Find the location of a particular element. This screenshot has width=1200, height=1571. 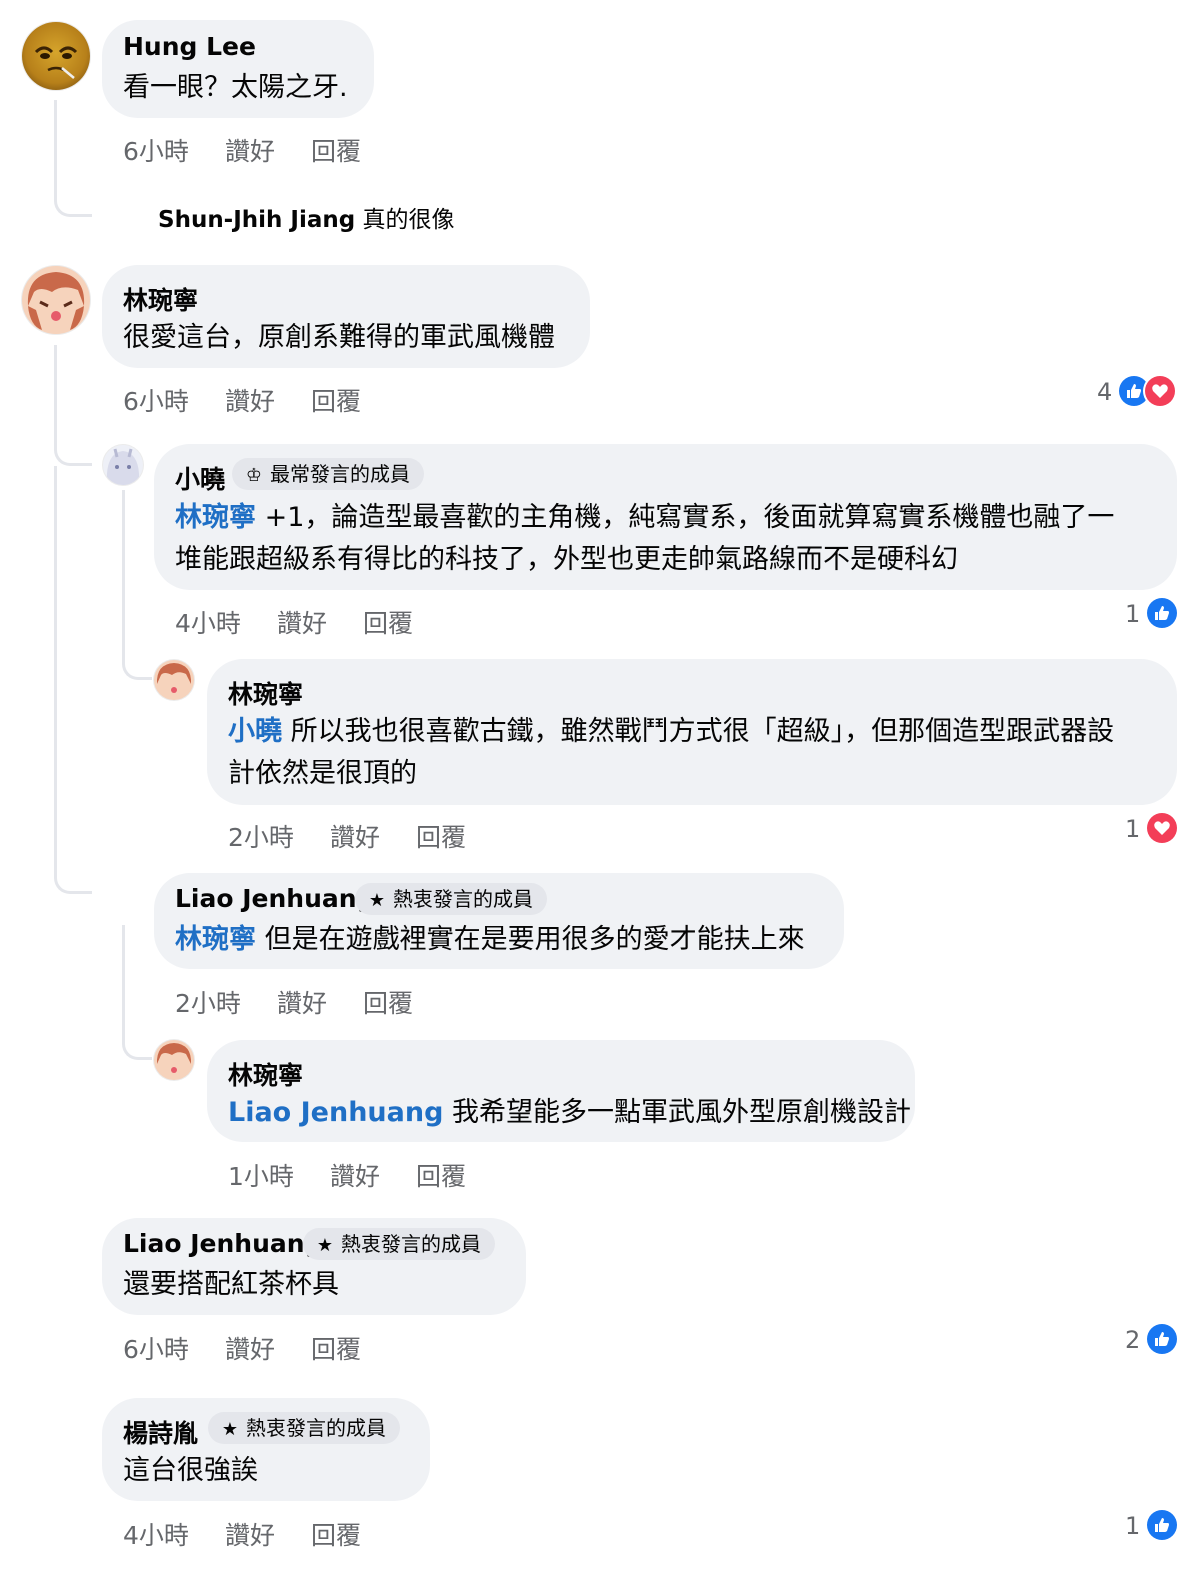

reply-preview-author: Shun-Jhih Jiang is located at coordinates (256, 220).